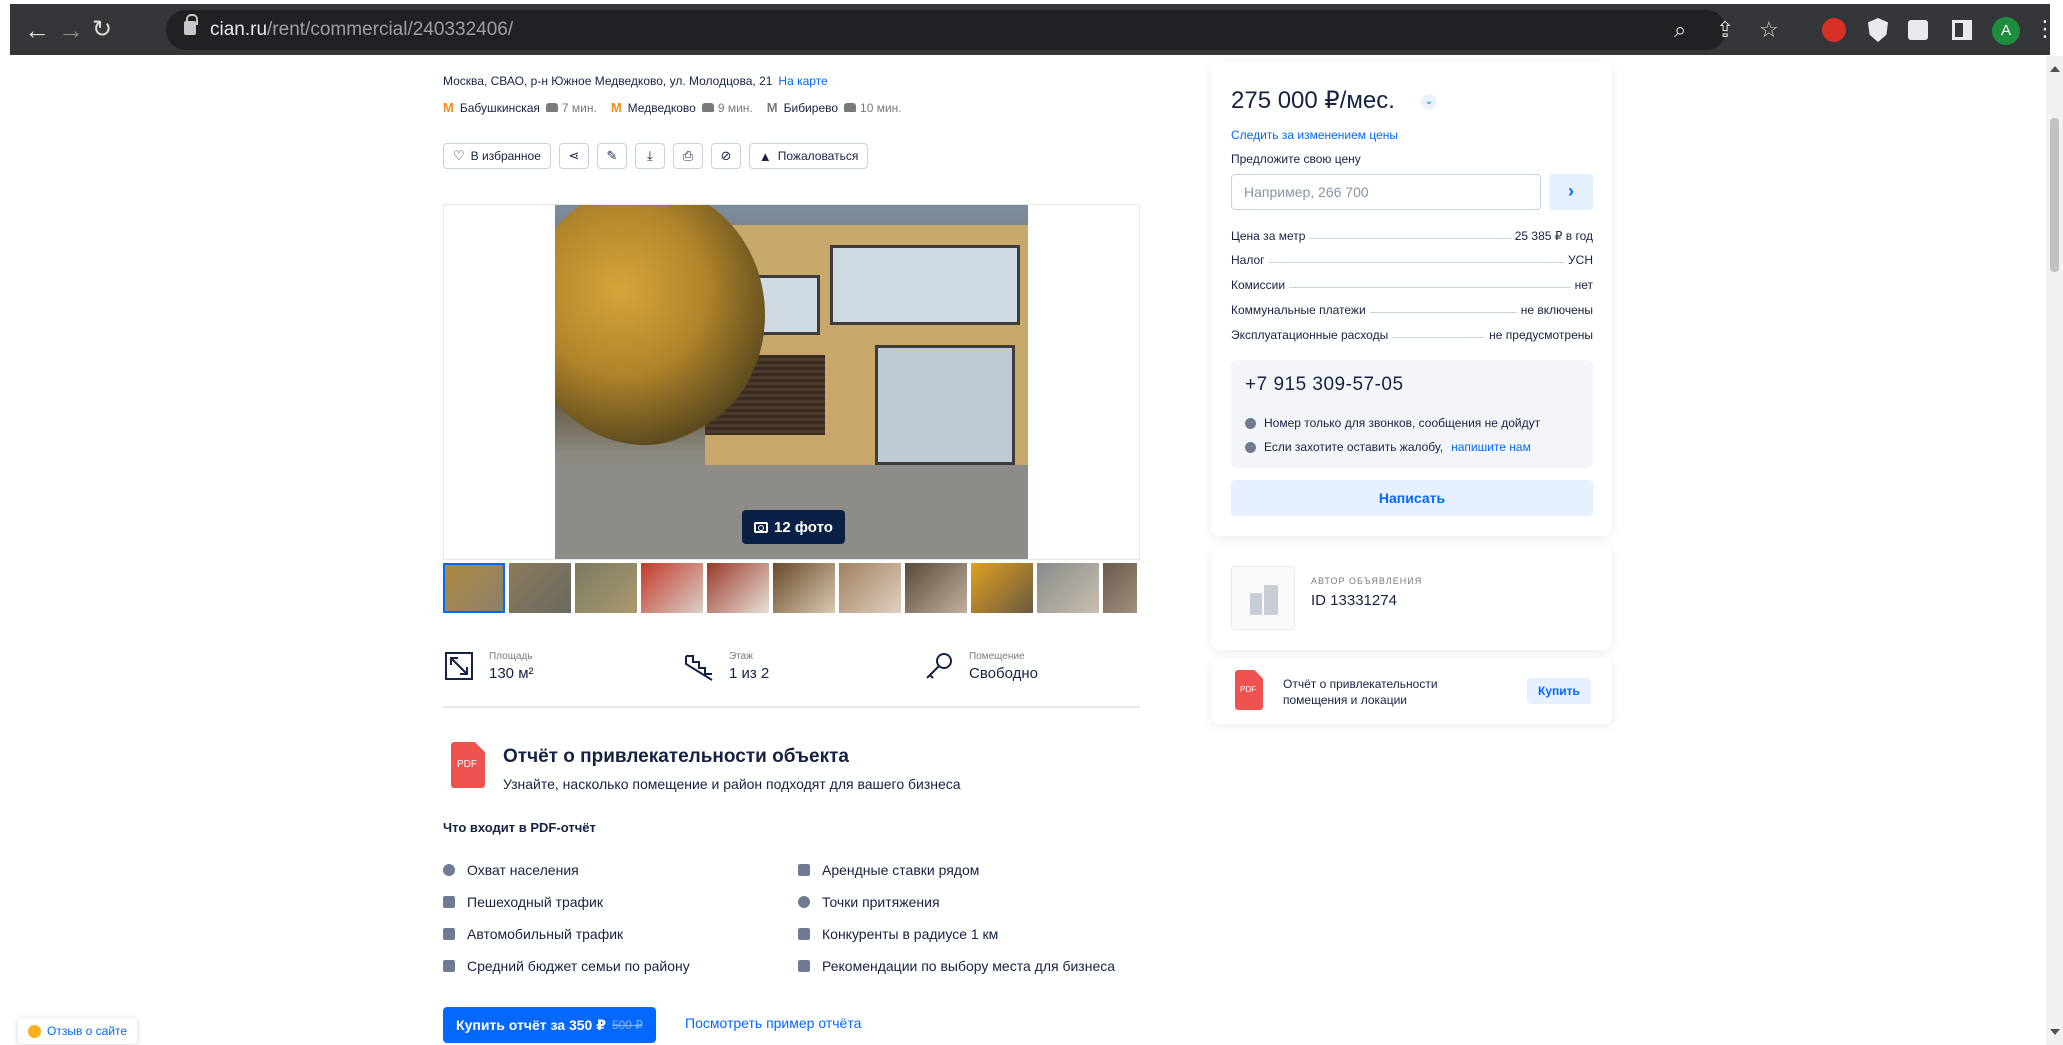  Describe the element at coordinates (1412, 310) in the screenshot. I see `term-row: Коммунальные платежи не включены` at that location.